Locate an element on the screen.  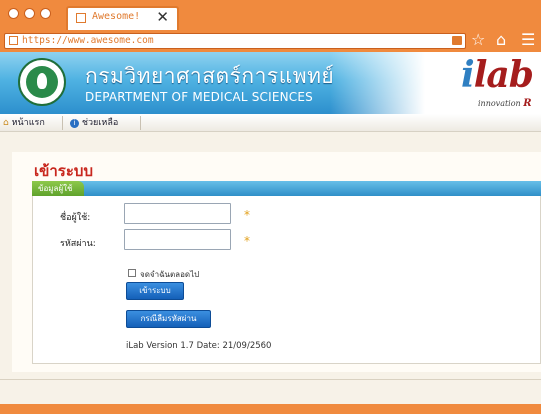
ilab-tagline: innovation R is located at coordinates (505, 103).